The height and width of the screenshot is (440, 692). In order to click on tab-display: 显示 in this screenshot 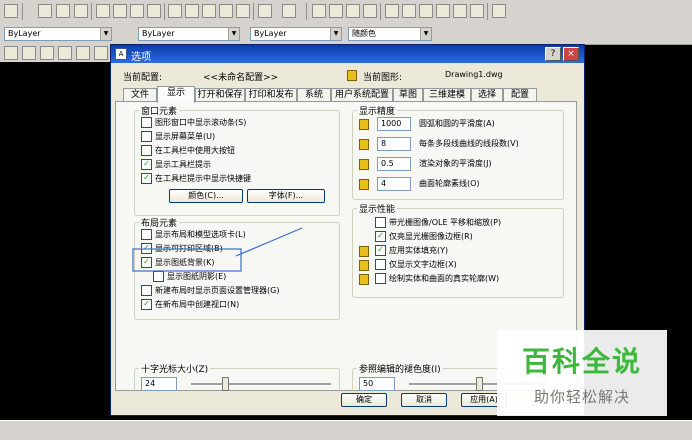, I will do `click(176, 94)`.